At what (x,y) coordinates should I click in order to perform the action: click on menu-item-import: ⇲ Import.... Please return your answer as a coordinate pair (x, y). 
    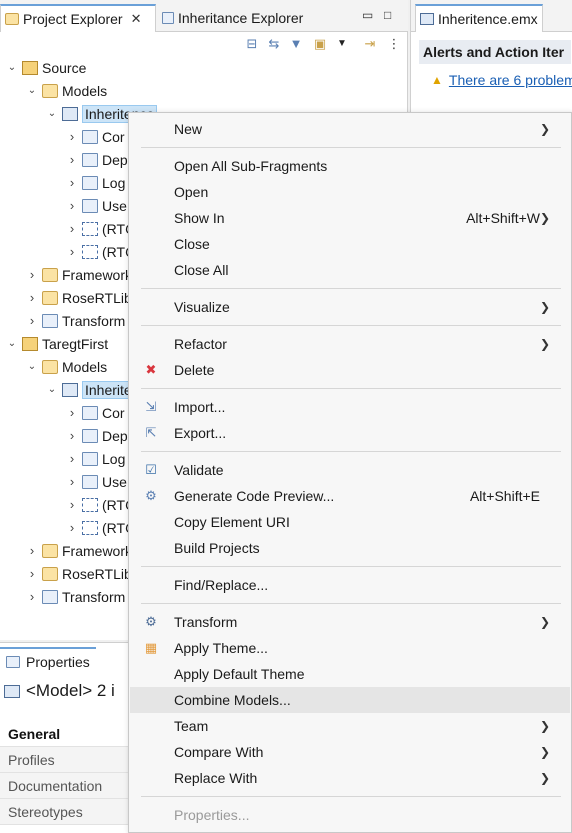
    Looking at the image, I should click on (350, 407).